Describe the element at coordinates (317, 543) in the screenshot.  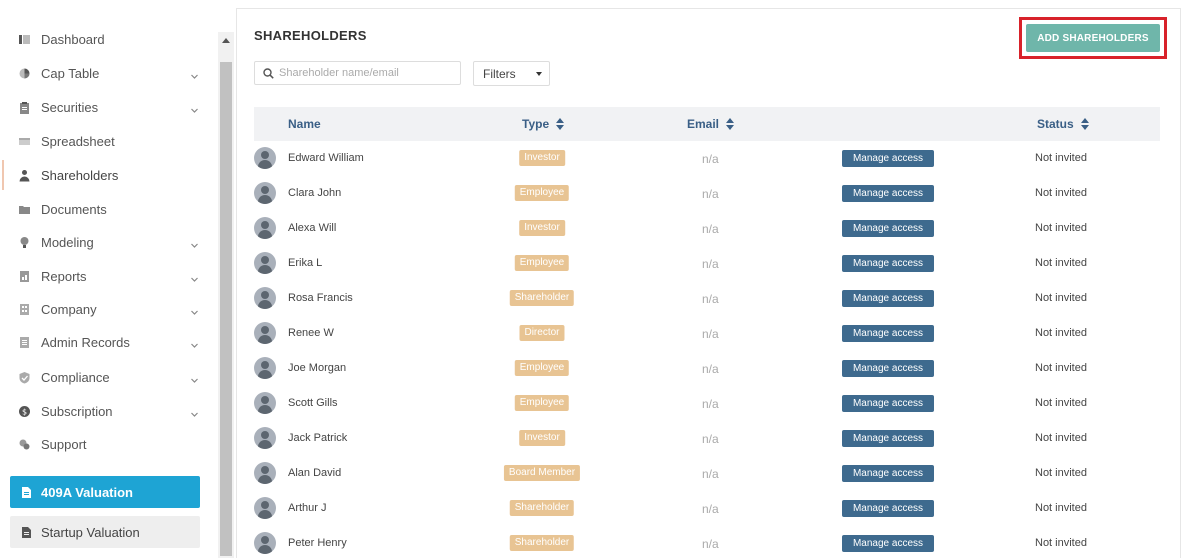
I see `shareholder-name: Peter Henry` at that location.